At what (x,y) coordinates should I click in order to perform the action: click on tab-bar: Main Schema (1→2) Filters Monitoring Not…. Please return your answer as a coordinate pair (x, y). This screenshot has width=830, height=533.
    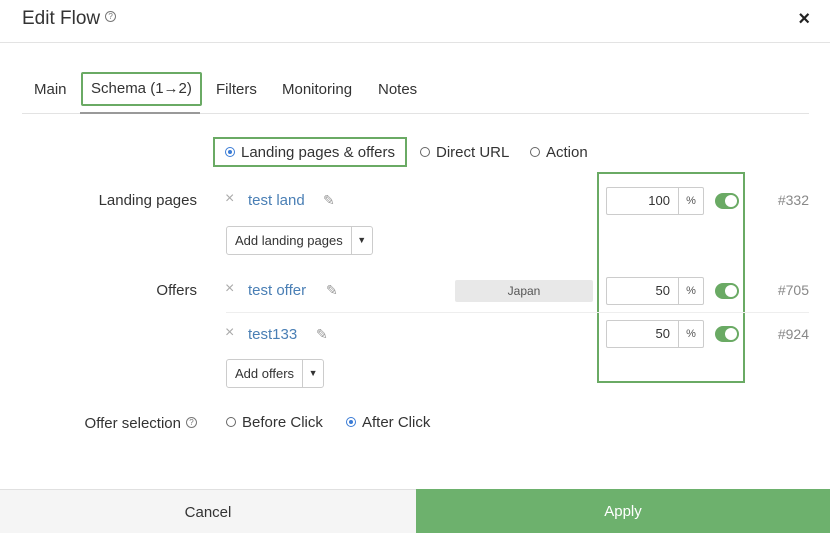
    Looking at the image, I should click on (415, 93).